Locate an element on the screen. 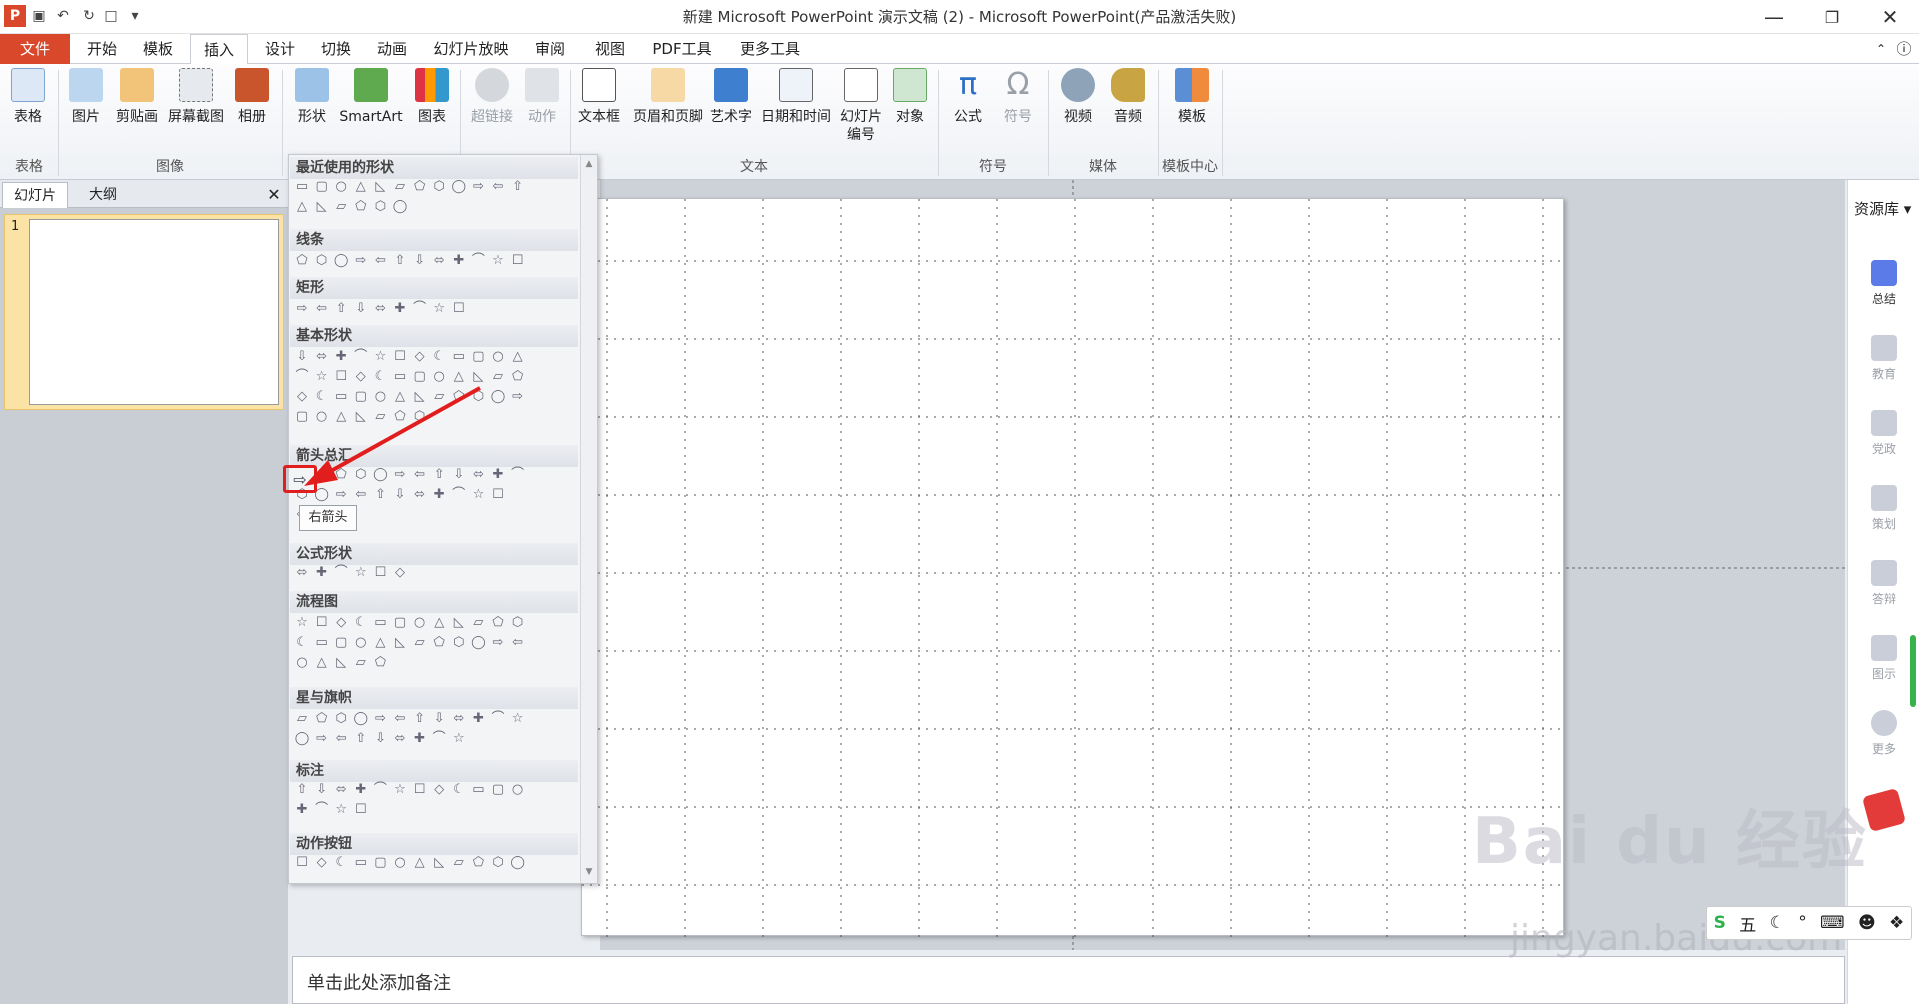  tab-slideshow: 幻灯片放映 is located at coordinates (471, 49).